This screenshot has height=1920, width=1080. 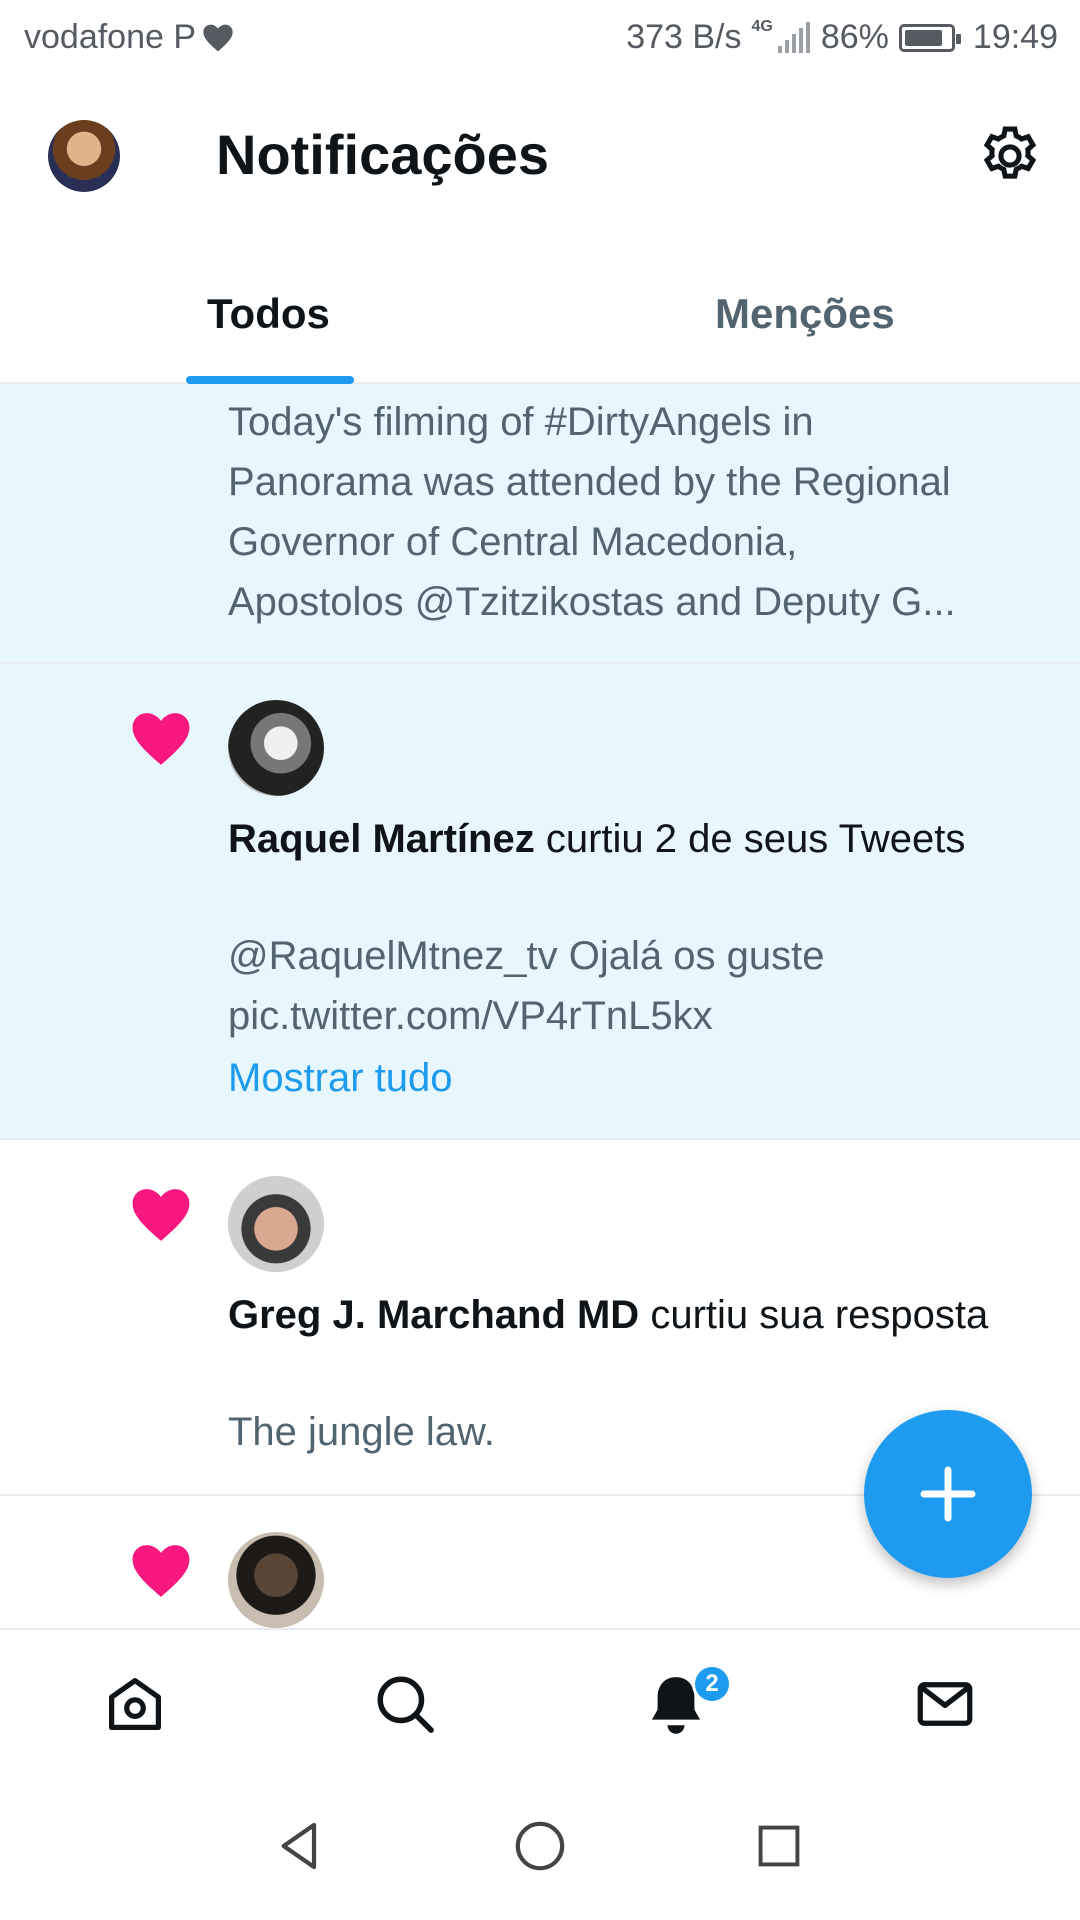 What do you see at coordinates (270, 380) in the screenshot?
I see `active-tab-indicator` at bounding box center [270, 380].